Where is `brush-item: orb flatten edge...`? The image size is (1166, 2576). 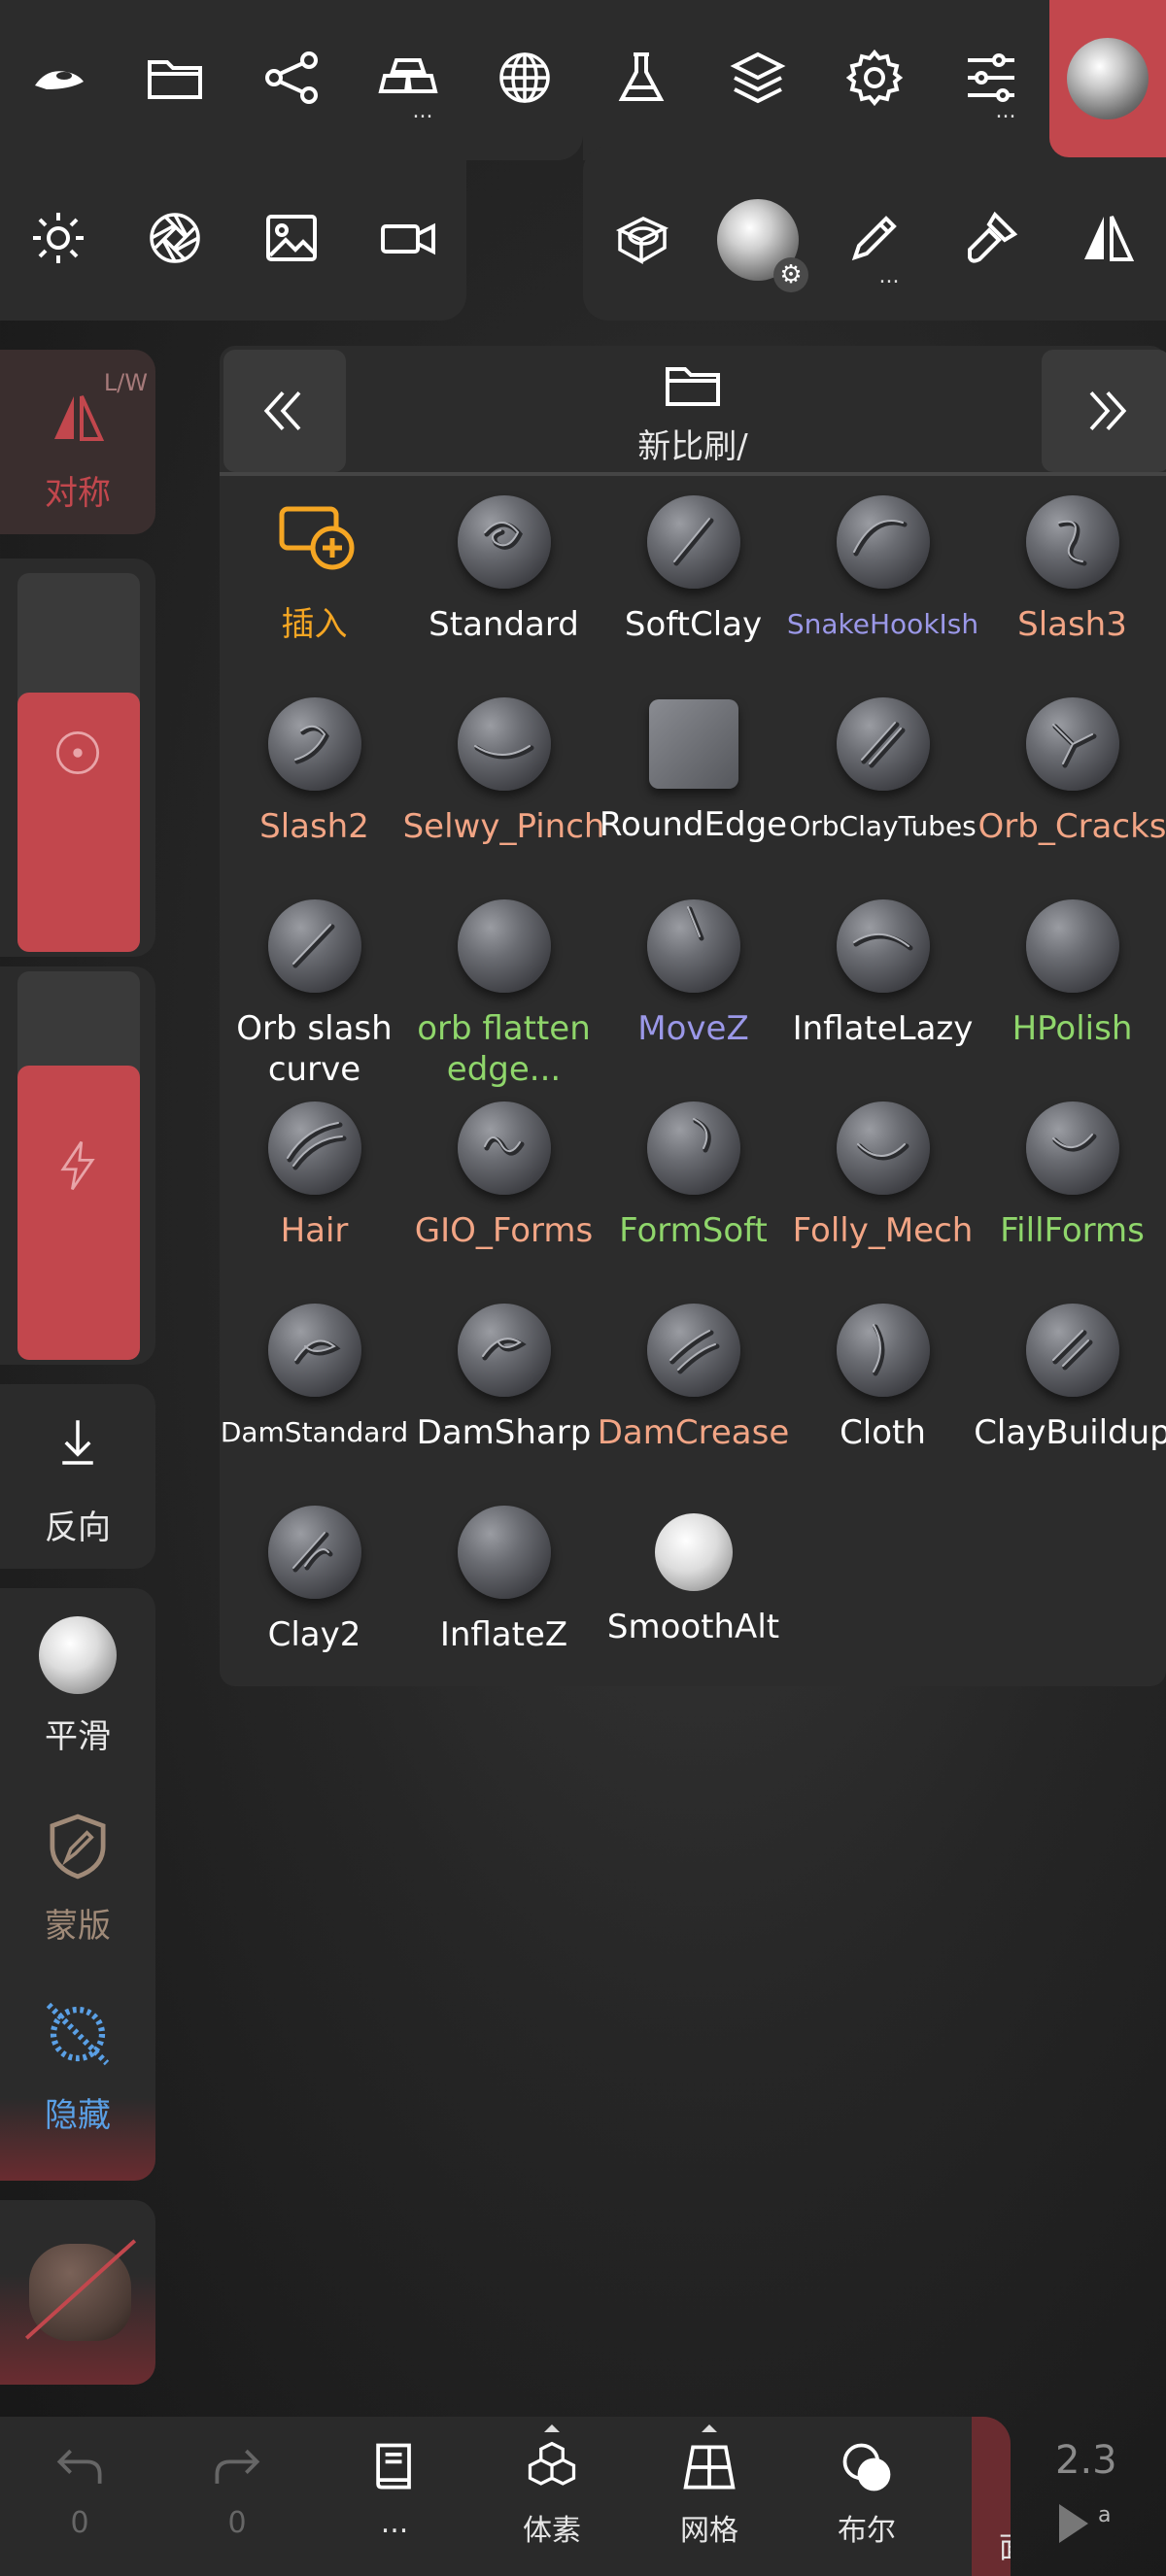
brush-item: orb flatten edge... is located at coordinates (504, 993).